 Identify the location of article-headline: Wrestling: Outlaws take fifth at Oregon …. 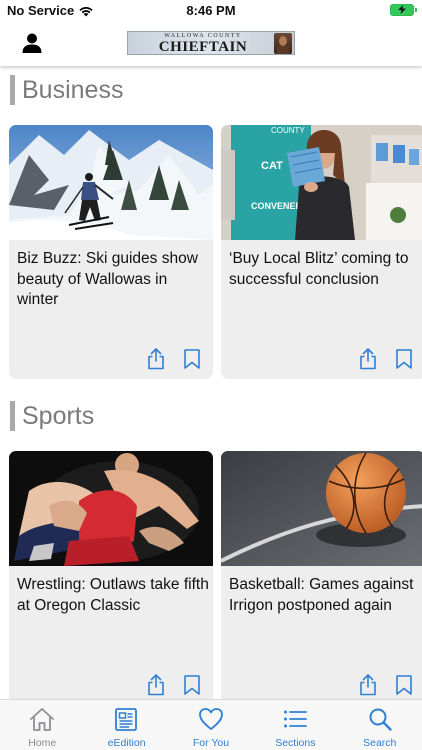
(113, 595).